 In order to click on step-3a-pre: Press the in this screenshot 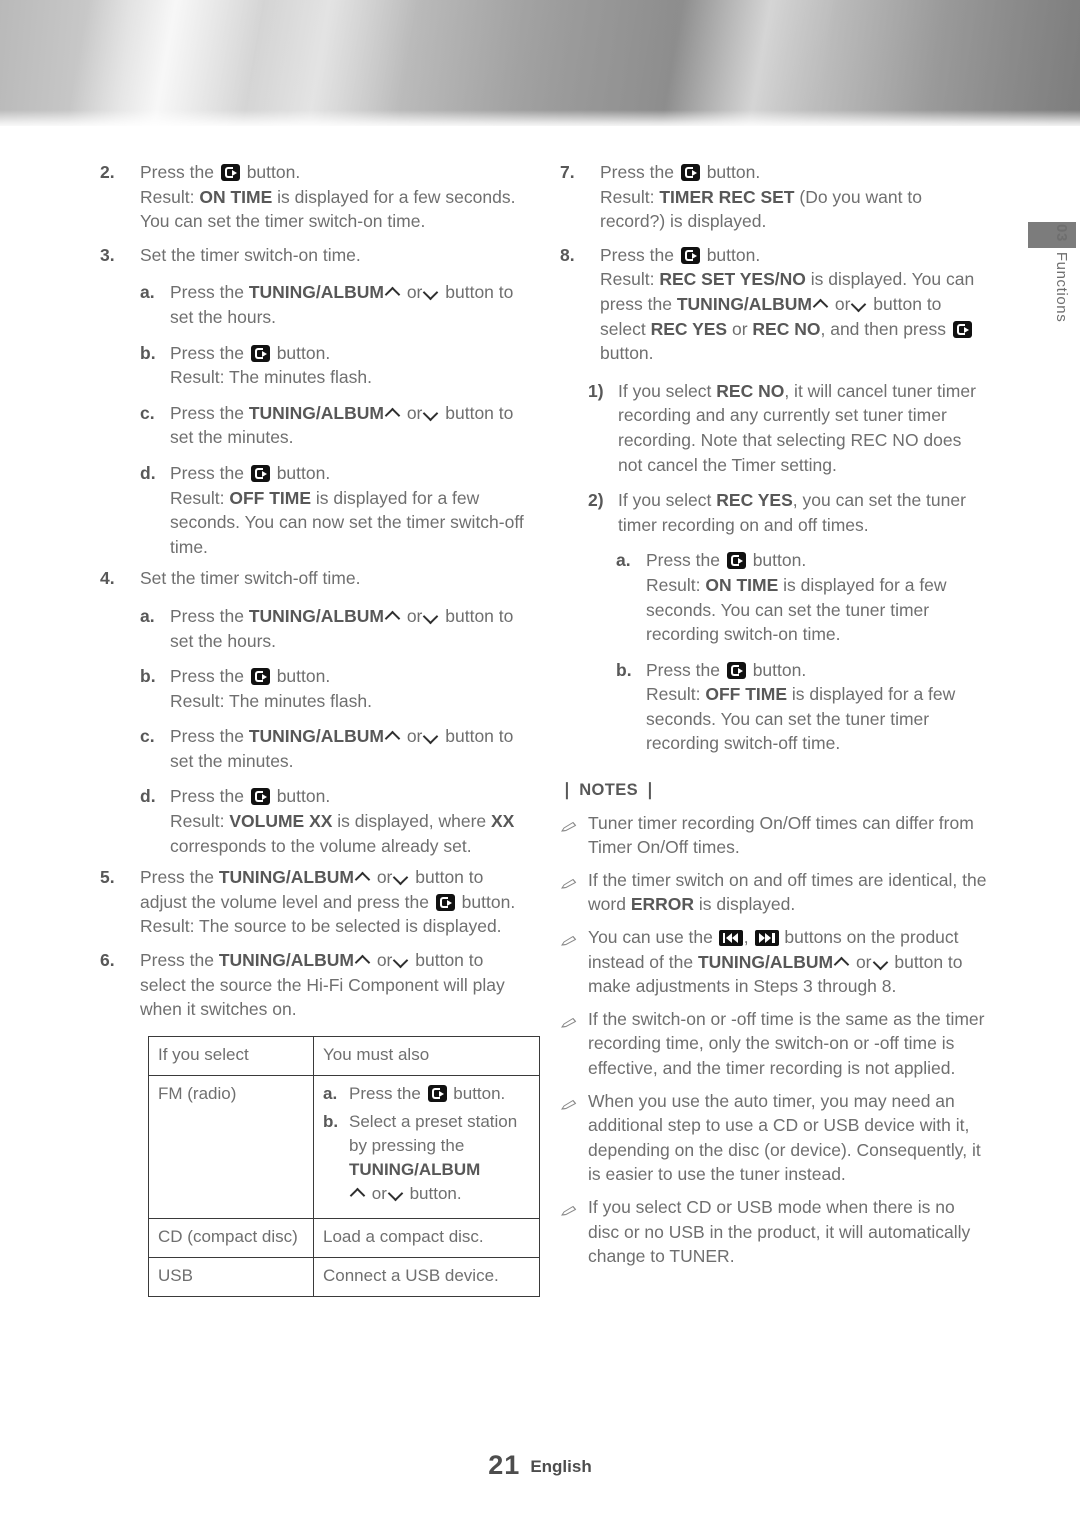, I will do `click(207, 292)`.